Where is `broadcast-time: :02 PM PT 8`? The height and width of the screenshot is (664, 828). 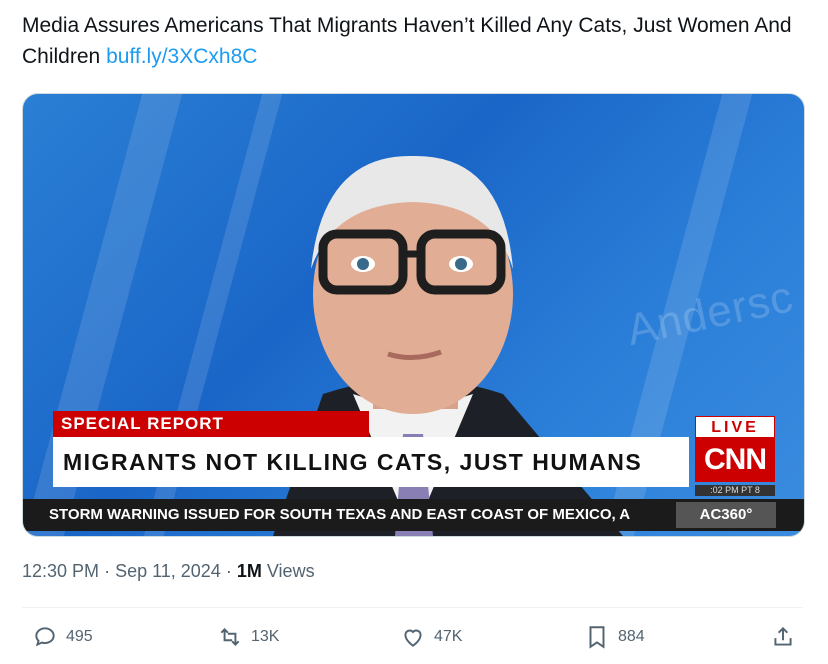
broadcast-time: :02 PM PT 8 is located at coordinates (735, 490).